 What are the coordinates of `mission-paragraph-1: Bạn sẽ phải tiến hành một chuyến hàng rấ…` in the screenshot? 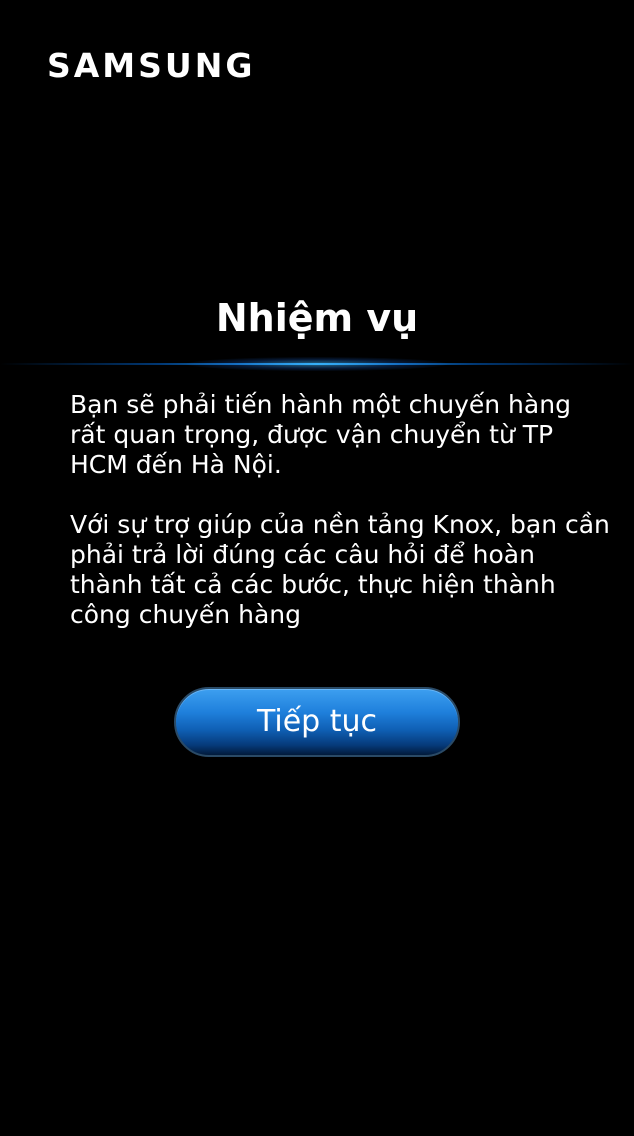 It's located at (320, 434).